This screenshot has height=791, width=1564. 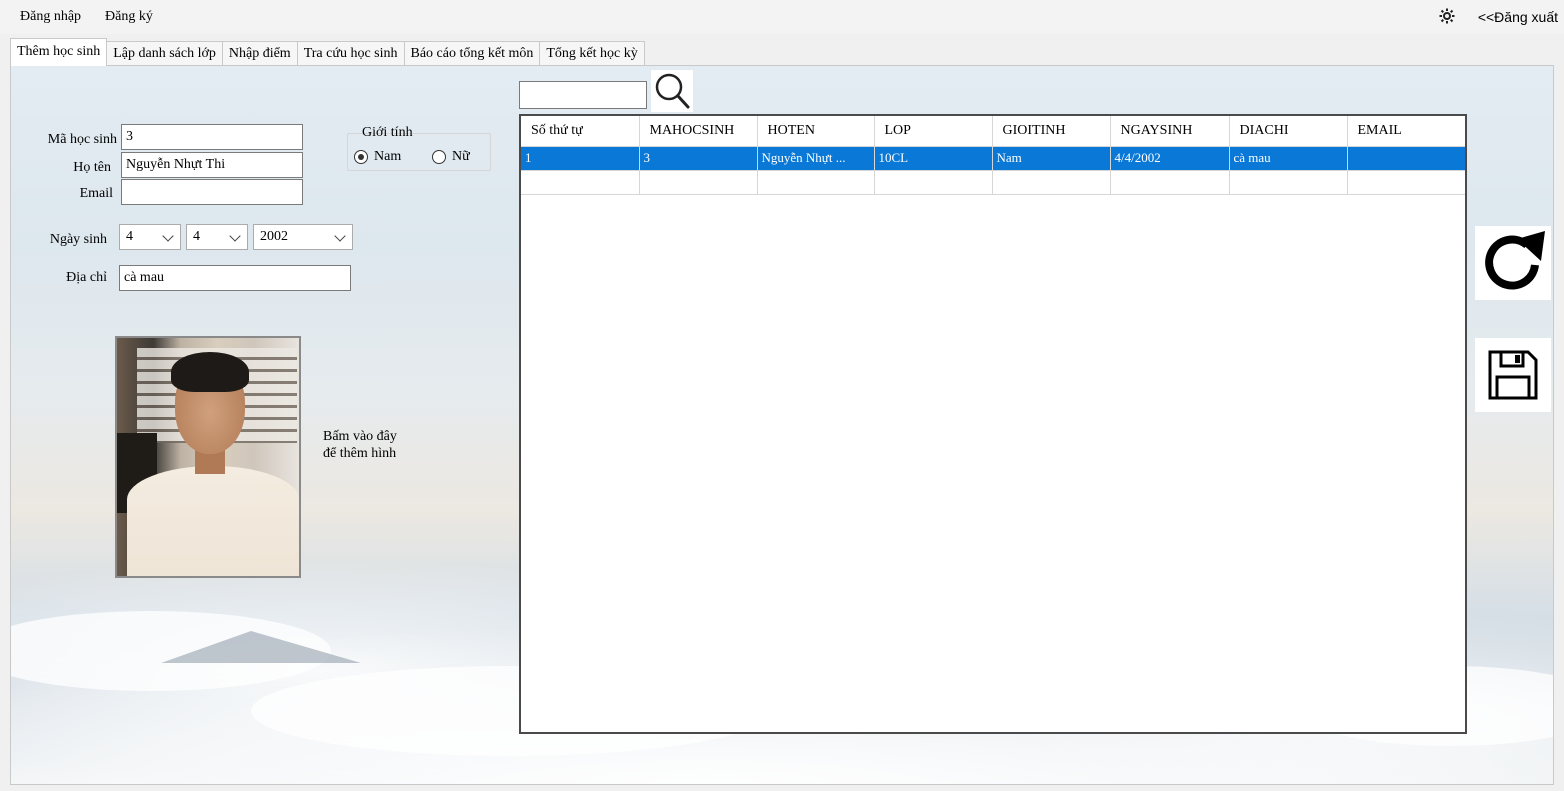 I want to click on add-photo-hint-line2: để thêm hình, so click(x=360, y=453).